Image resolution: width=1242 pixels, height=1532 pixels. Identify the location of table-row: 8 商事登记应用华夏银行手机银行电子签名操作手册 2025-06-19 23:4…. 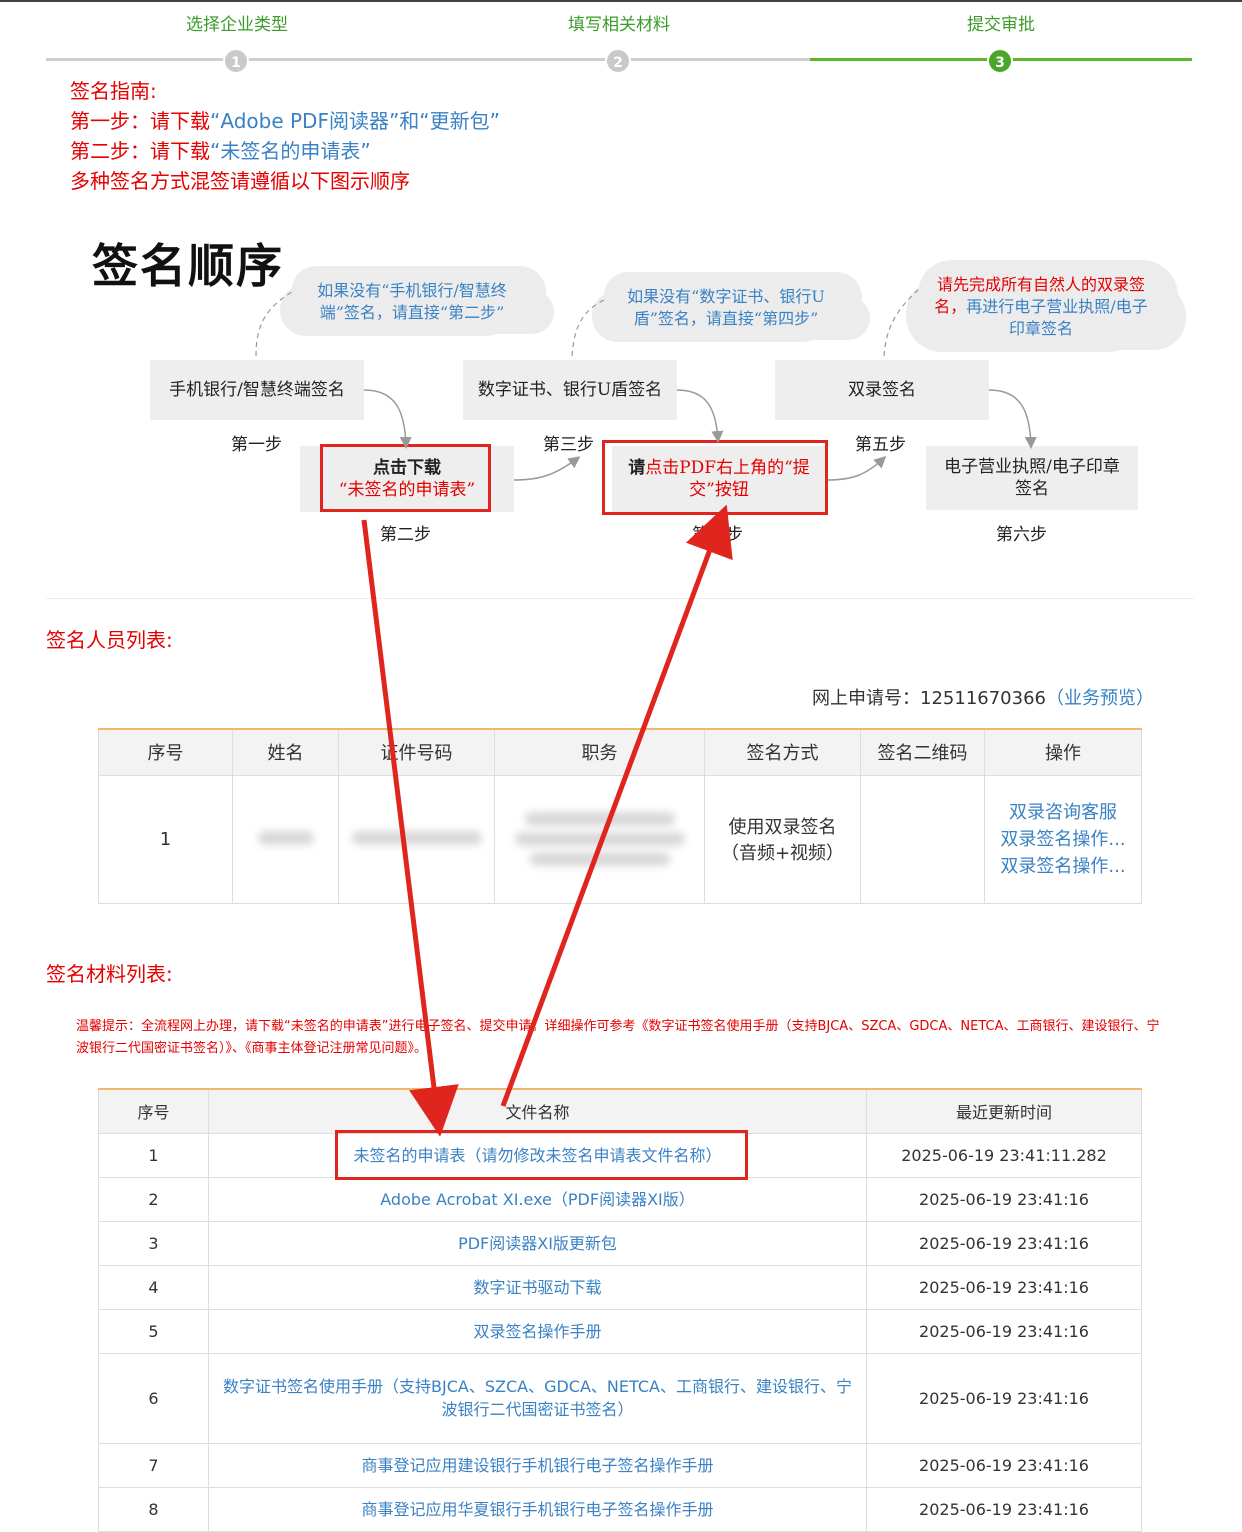
(620, 1509).